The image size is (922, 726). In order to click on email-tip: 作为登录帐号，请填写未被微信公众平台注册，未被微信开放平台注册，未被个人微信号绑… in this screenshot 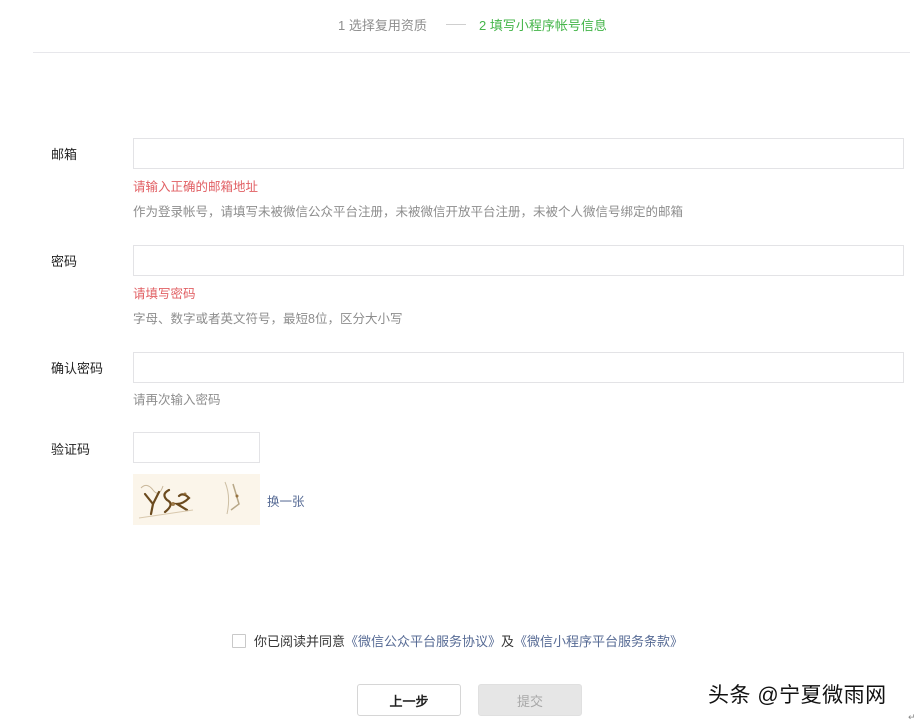, I will do `click(408, 212)`.